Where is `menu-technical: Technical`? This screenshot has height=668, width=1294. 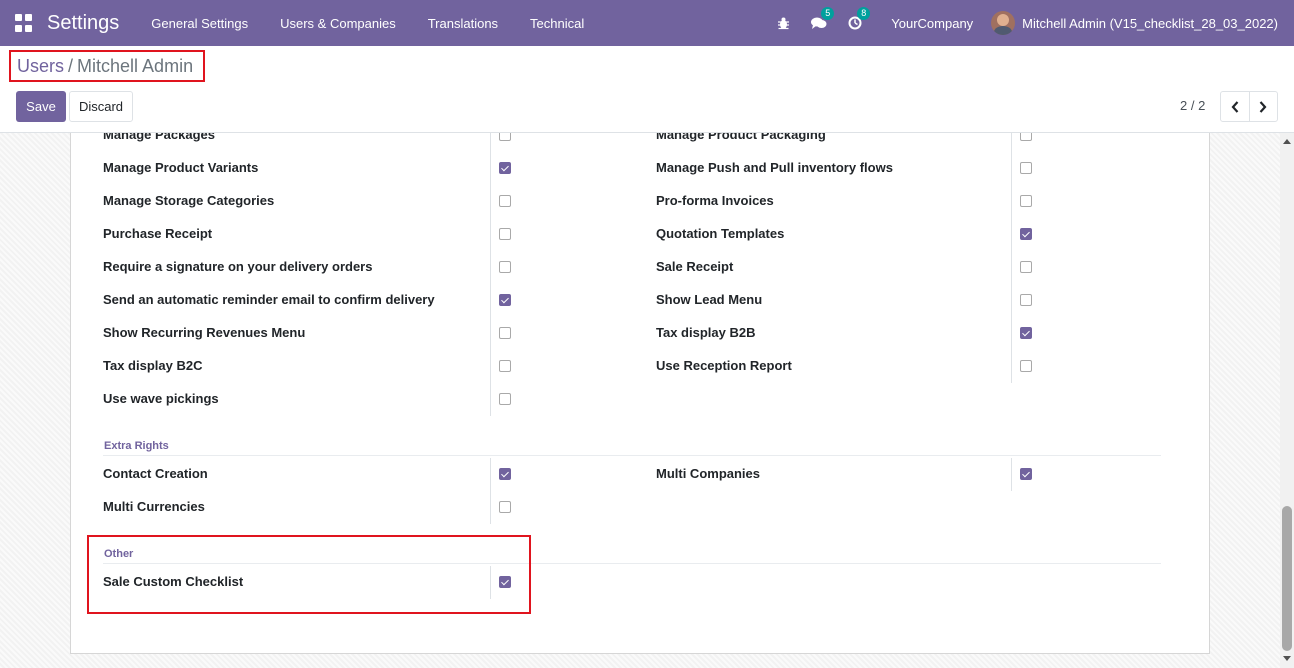
menu-technical: Technical is located at coordinates (557, 23).